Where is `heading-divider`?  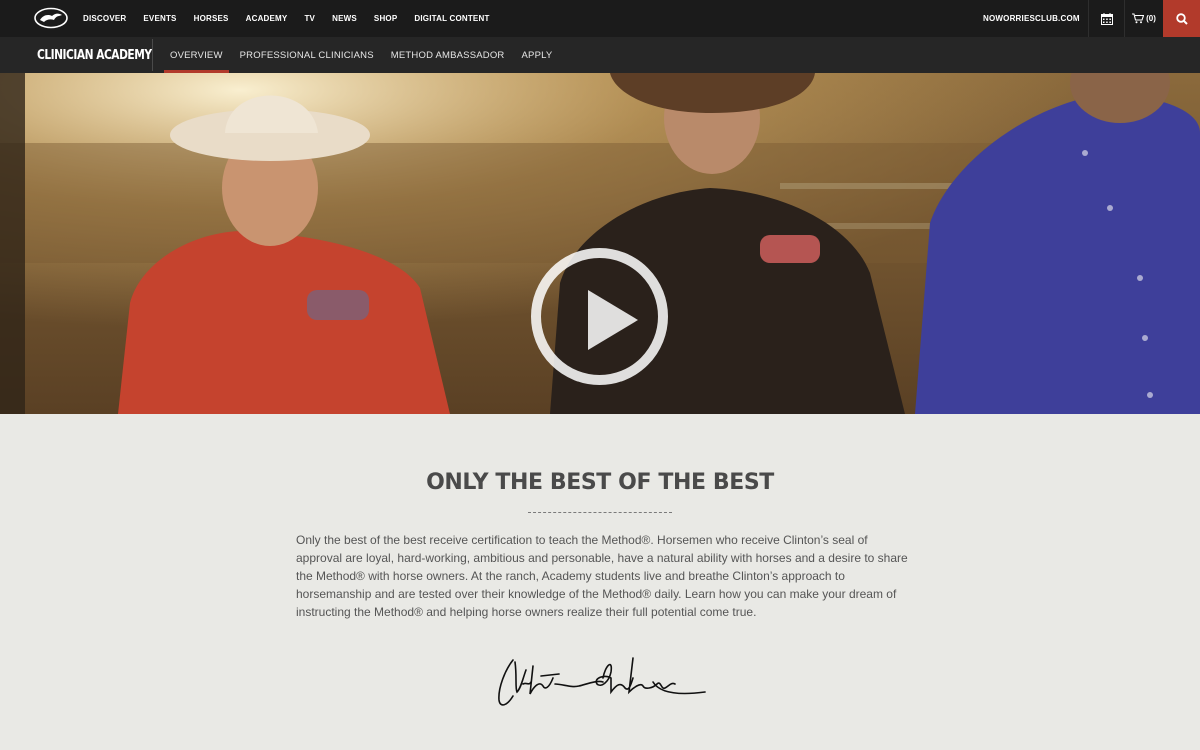
heading-divider is located at coordinates (600, 512).